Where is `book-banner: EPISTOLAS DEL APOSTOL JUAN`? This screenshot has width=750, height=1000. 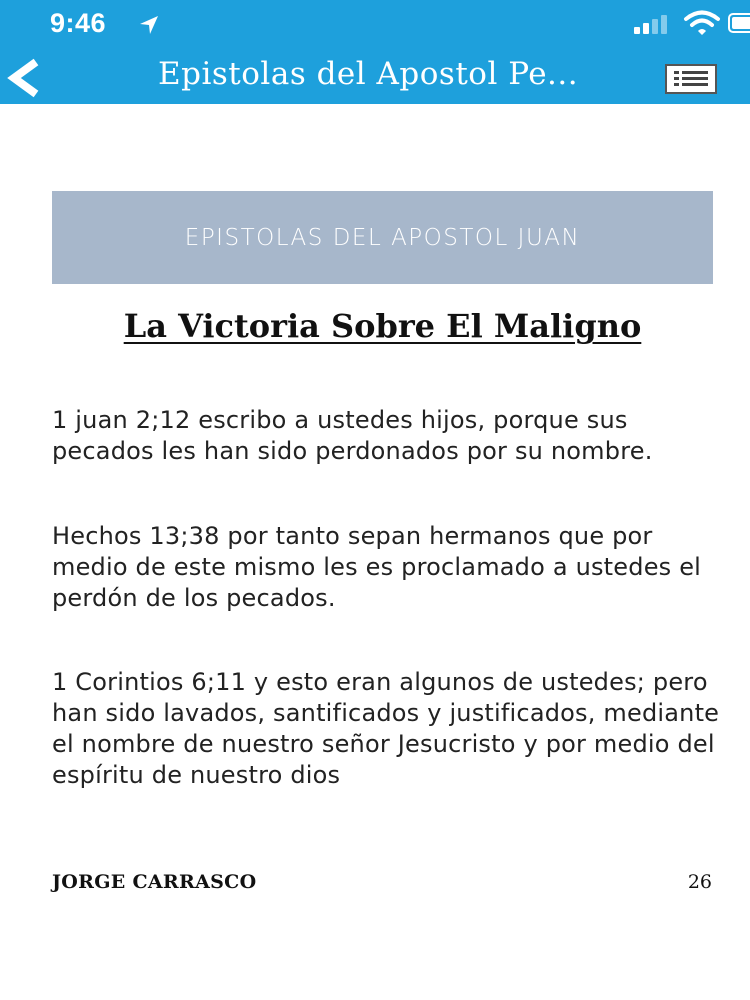
book-banner: EPISTOLAS DEL APOSTOL JUAN is located at coordinates (382, 237).